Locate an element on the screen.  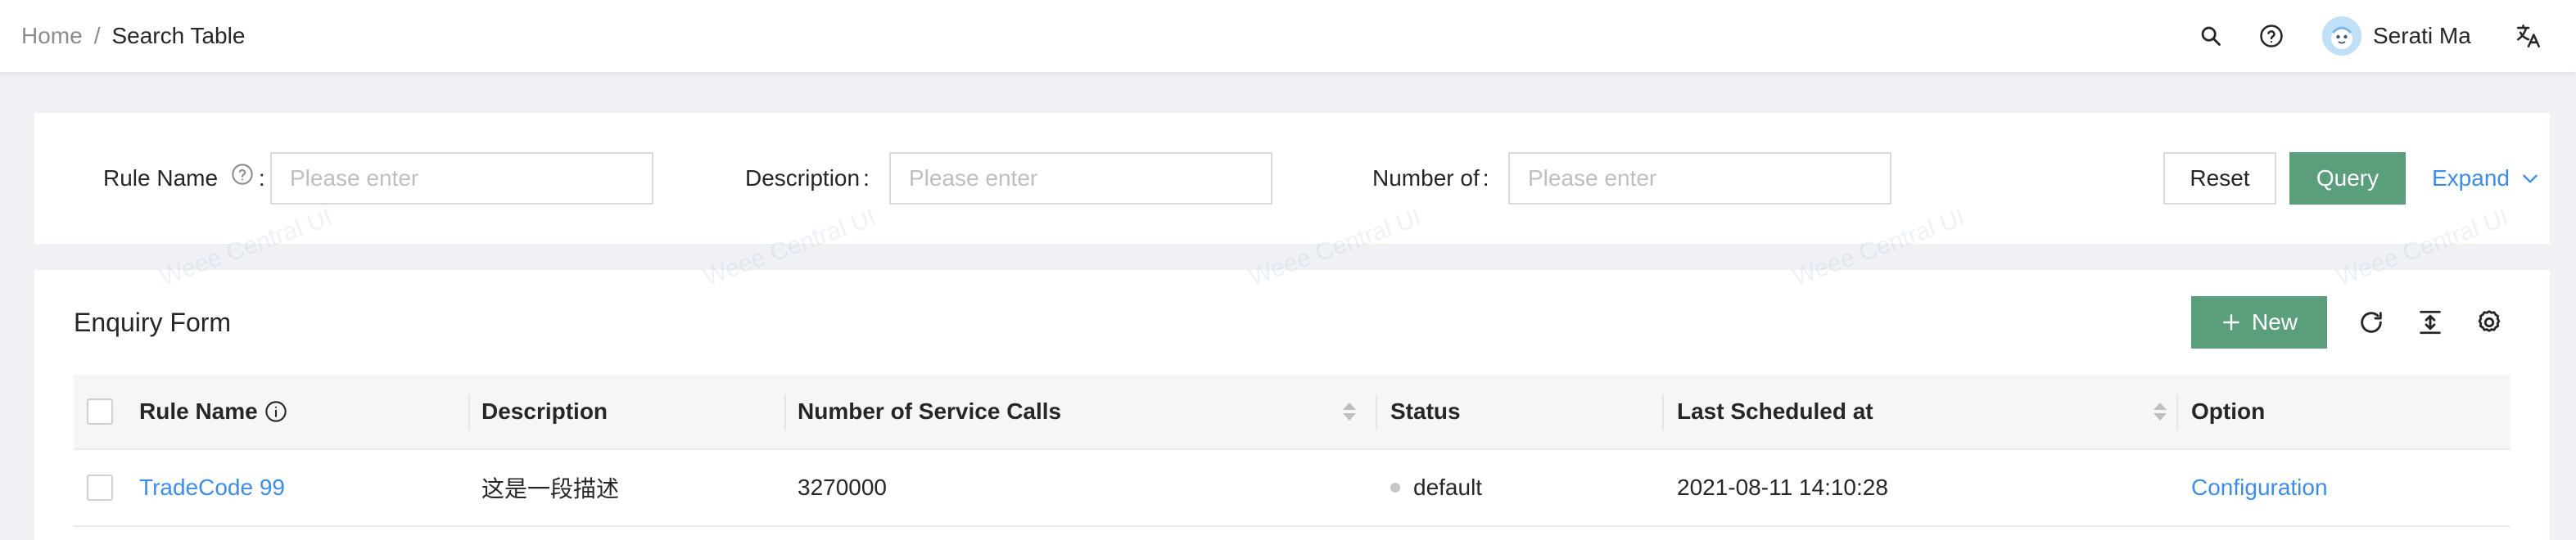
filter-label-description: Description: is located at coordinates (807, 178).